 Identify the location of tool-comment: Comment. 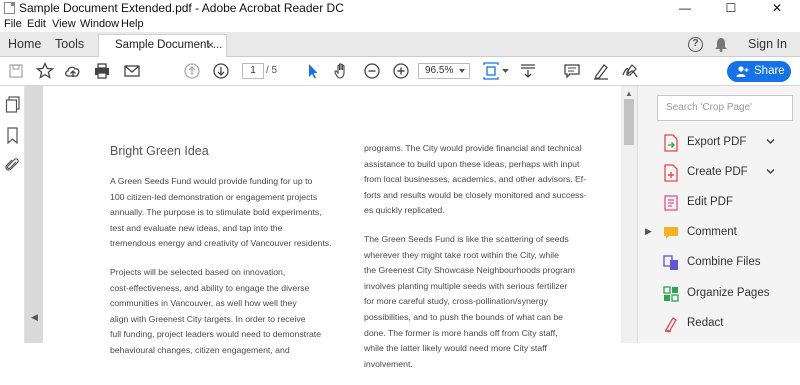
(728, 234).